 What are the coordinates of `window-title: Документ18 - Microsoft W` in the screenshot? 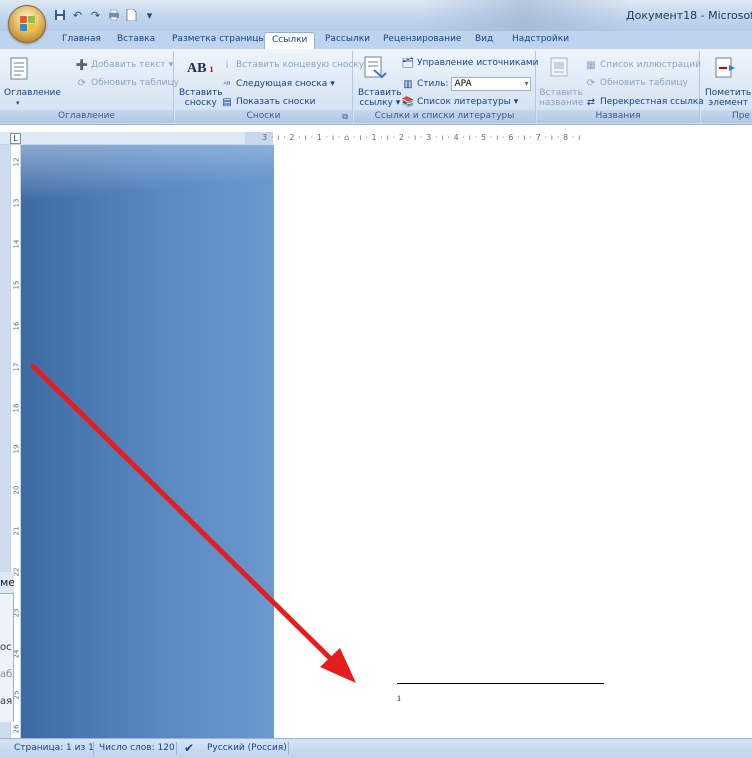 It's located at (689, 15).